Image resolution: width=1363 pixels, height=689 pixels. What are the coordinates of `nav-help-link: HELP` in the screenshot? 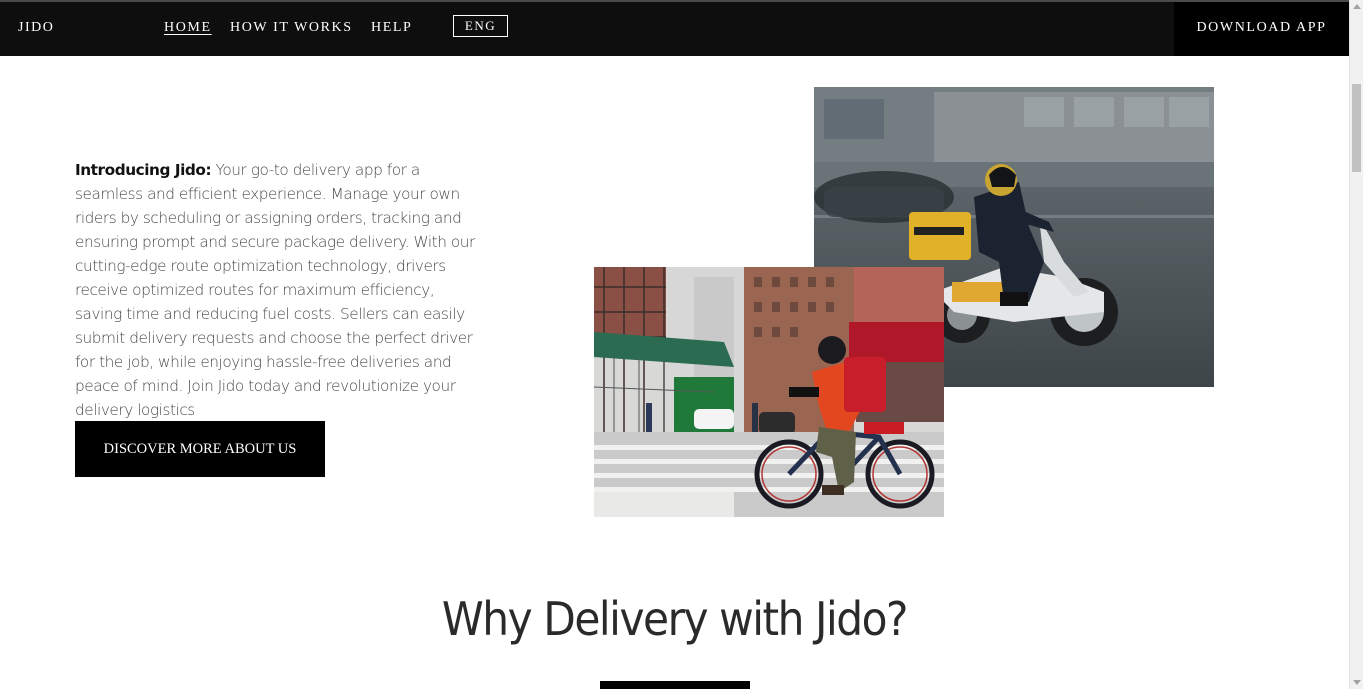 It's located at (391, 28).